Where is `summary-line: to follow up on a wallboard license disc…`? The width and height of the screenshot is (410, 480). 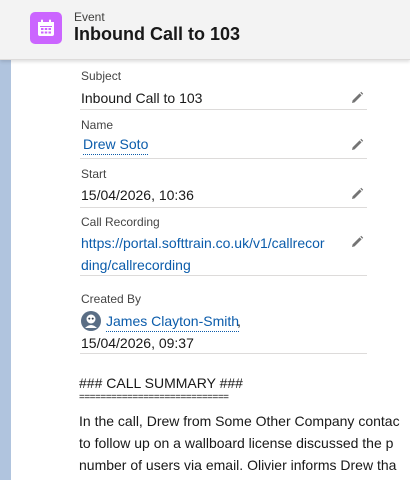 summary-line: to follow up on a wallboard license disc… is located at coordinates (236, 443).